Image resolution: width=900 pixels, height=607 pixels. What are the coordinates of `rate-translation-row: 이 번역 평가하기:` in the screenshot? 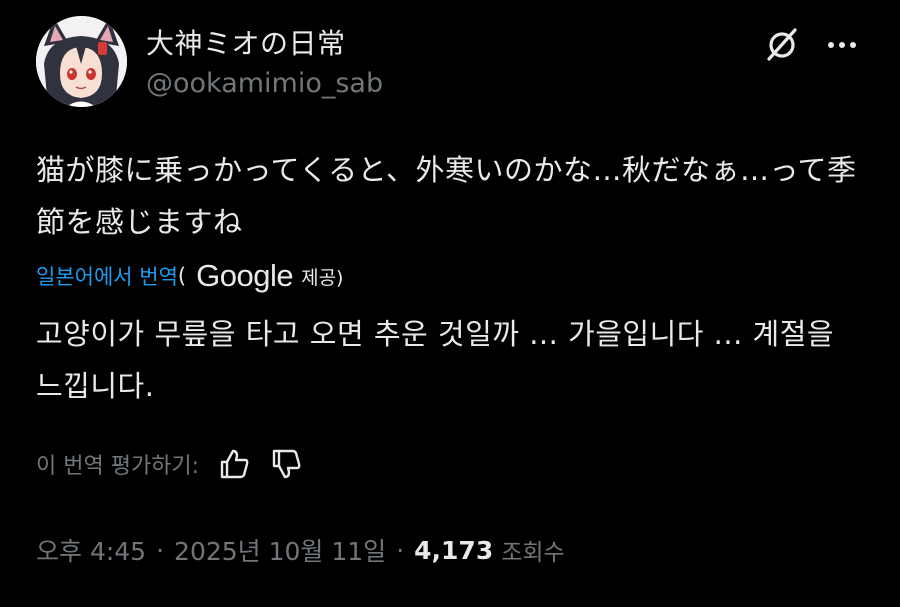 It's located at (169, 464).